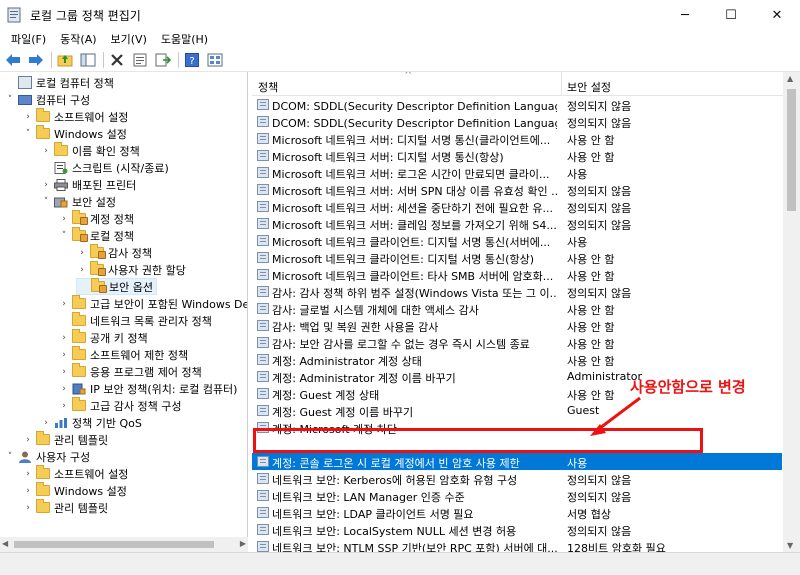 The width and height of the screenshot is (800, 575). Describe the element at coordinates (517, 172) in the screenshot. I see `policy-row: Microsoft 네트워크 서버: 로그온 시간이 만료되면 클라이... 사용` at that location.